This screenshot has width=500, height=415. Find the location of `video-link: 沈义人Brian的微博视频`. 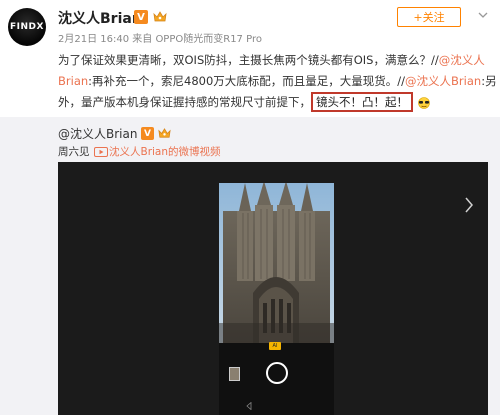

video-link: 沈义人Brian的微博视频 is located at coordinates (165, 151).